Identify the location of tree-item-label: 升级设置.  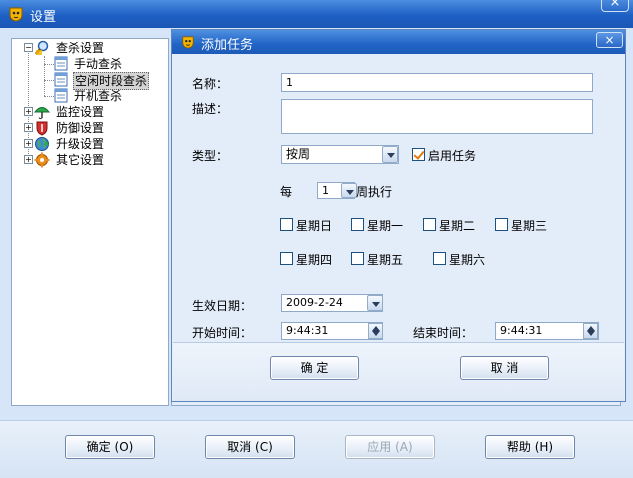
(80, 144).